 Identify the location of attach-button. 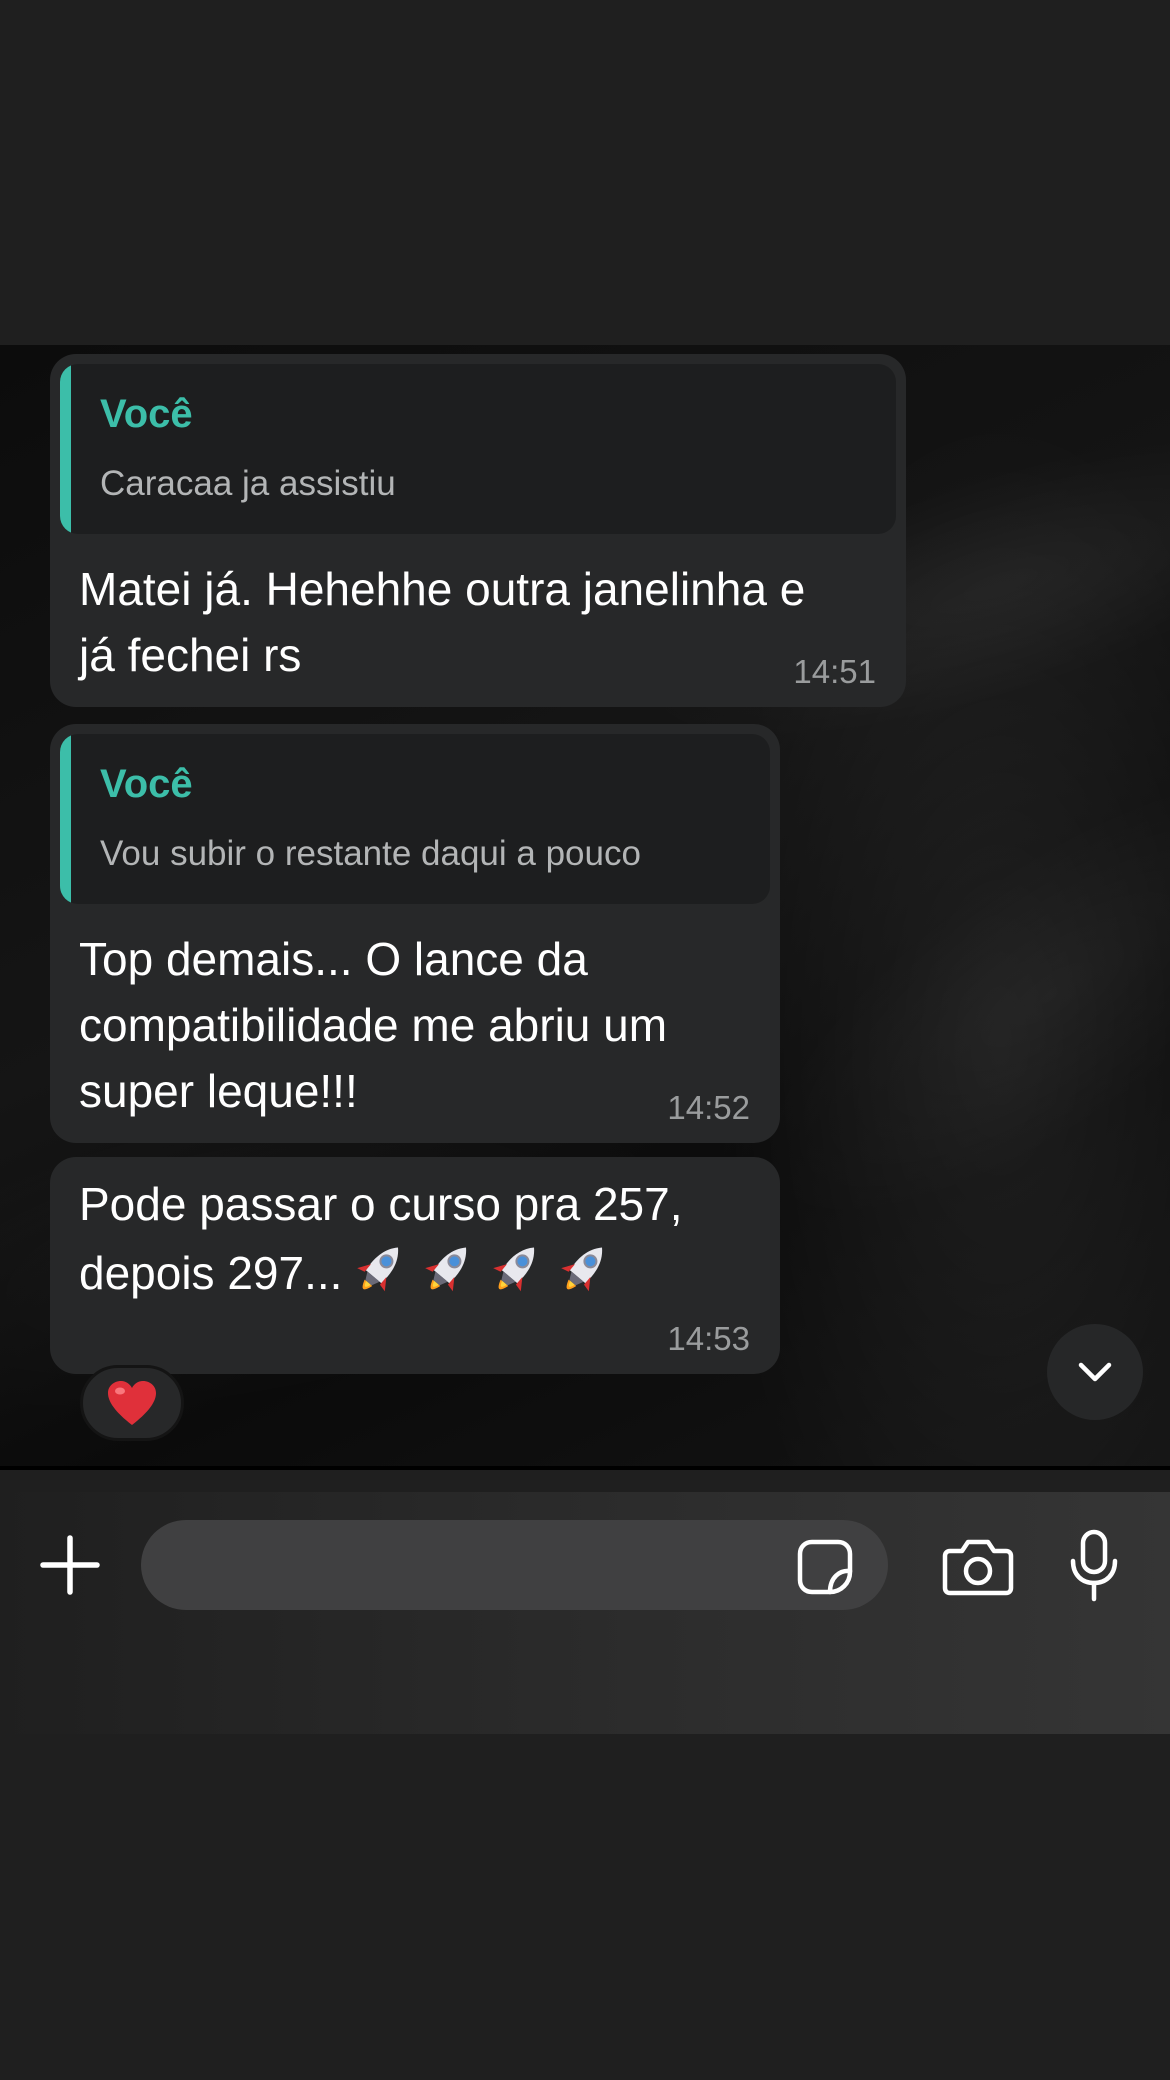
(70, 1565).